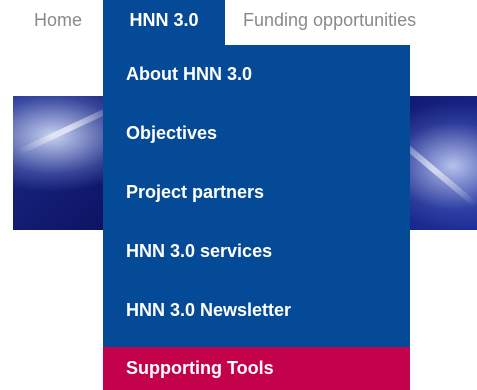  I want to click on menu-item-newsletter: HNN 3.0 Newsletter, so click(256, 310).